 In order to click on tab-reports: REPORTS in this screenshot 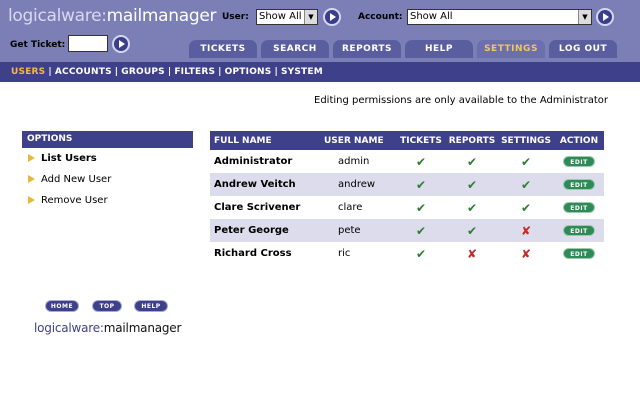, I will do `click(367, 49)`.